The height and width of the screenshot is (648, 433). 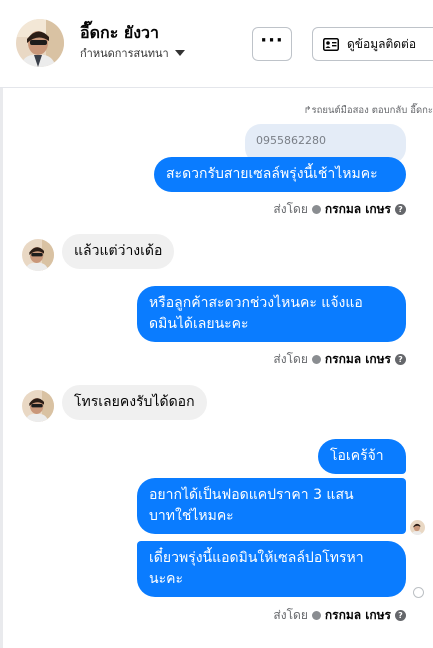 What do you see at coordinates (166, 579) in the screenshot?
I see `message-text-line: นะคะ` at bounding box center [166, 579].